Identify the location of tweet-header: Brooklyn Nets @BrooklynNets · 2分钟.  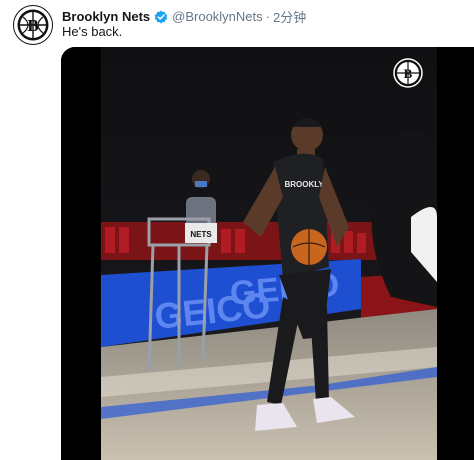
(263, 16).